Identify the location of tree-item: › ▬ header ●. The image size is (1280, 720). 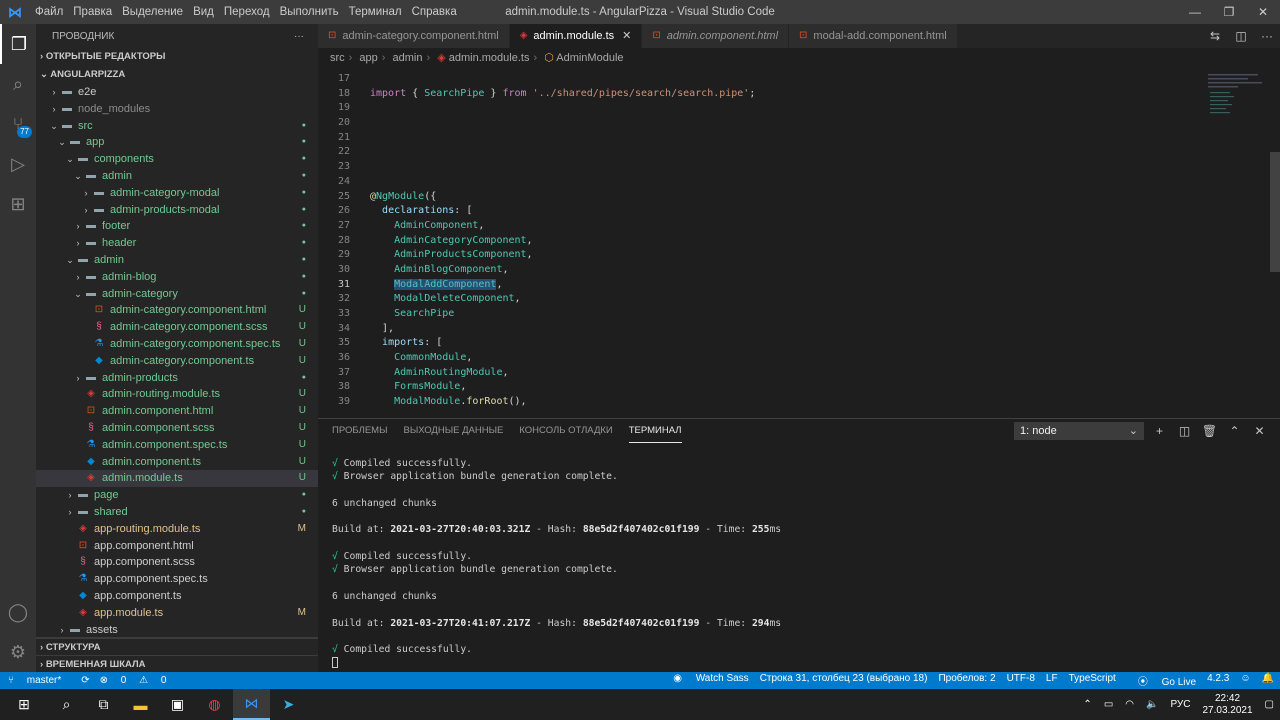
(177, 243).